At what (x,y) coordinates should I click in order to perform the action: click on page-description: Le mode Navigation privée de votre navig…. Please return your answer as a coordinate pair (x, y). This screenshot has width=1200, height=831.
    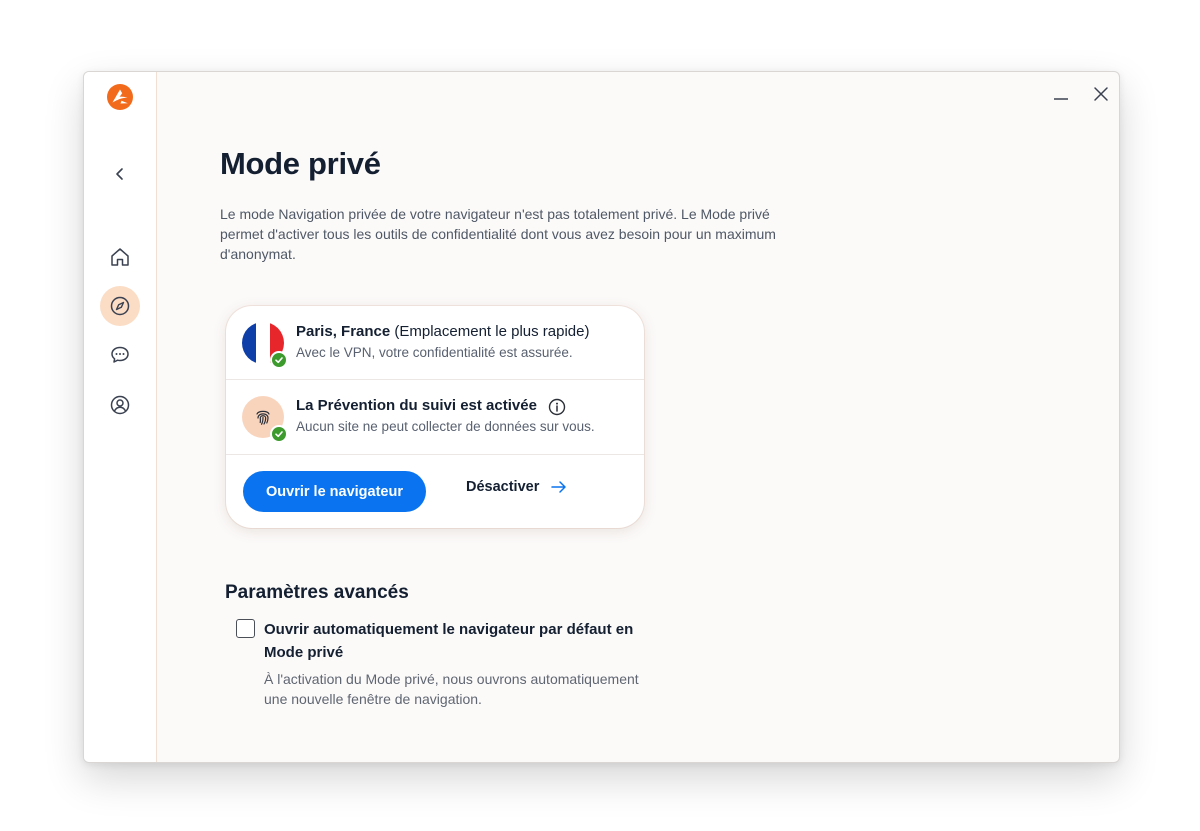
    Looking at the image, I should click on (498, 234).